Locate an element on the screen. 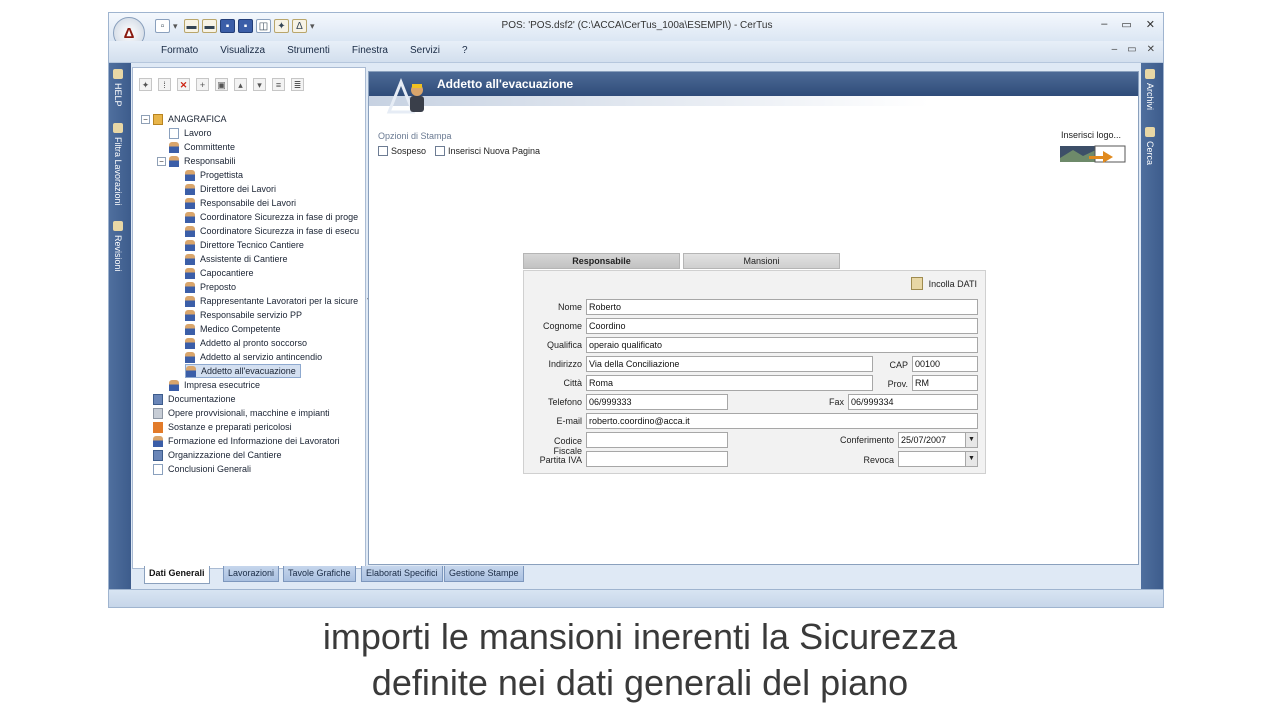 This screenshot has width=1280, height=720. revoca-dropdown-icon: ▼ is located at coordinates (971, 459).